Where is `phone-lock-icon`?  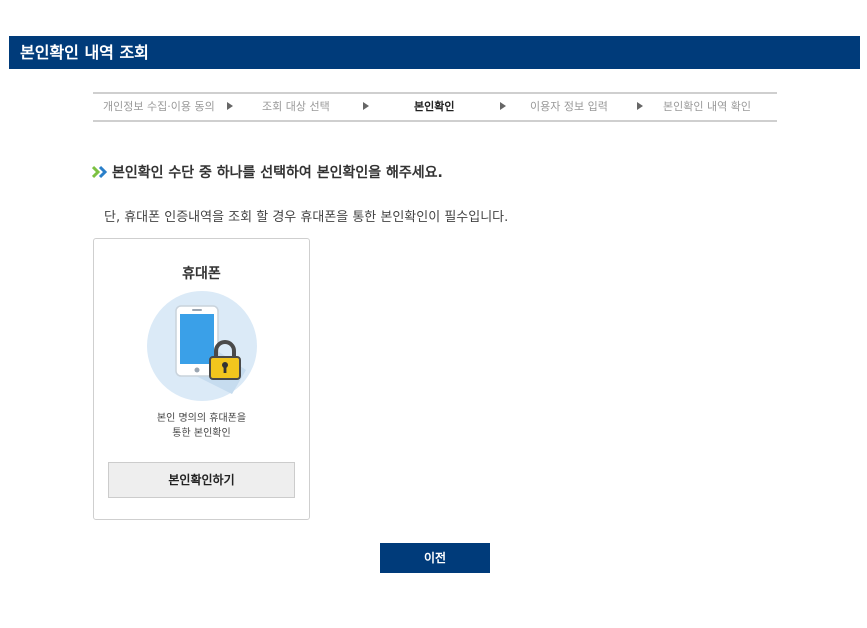
phone-lock-icon is located at coordinates (202, 346).